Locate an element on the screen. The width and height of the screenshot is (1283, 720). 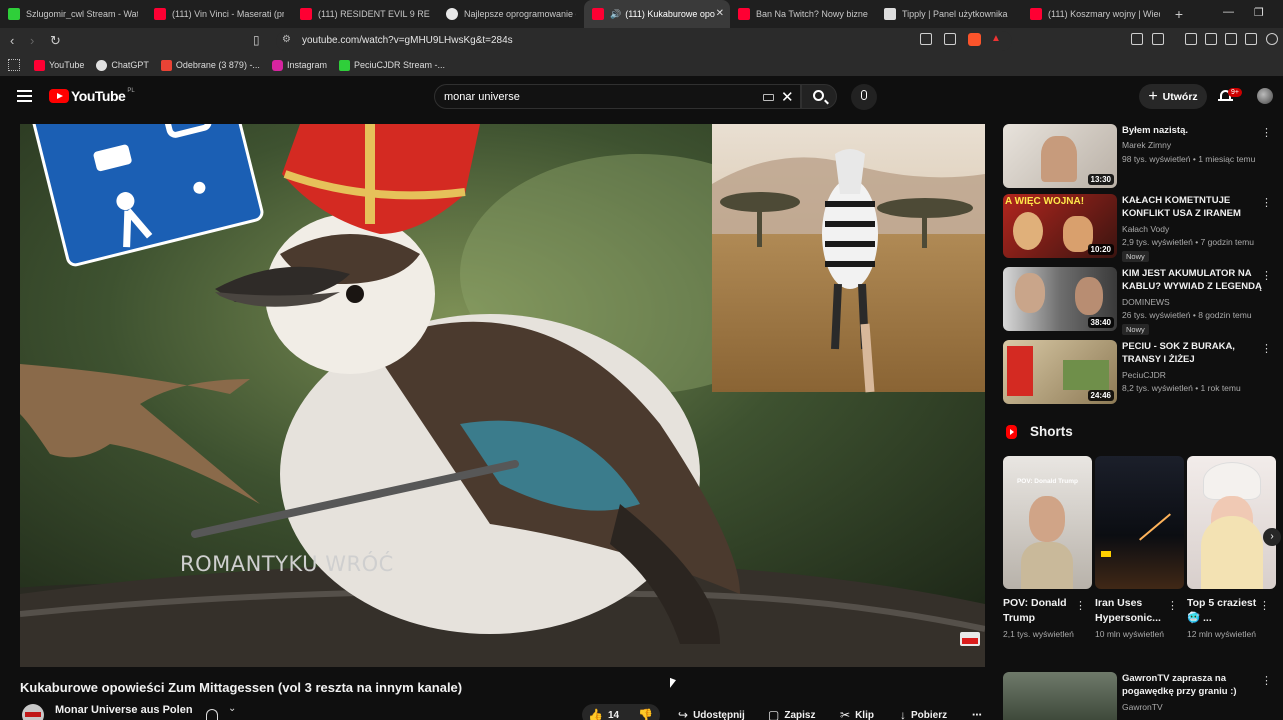
more-actions-button: ⋯ is located at coordinates (977, 712).